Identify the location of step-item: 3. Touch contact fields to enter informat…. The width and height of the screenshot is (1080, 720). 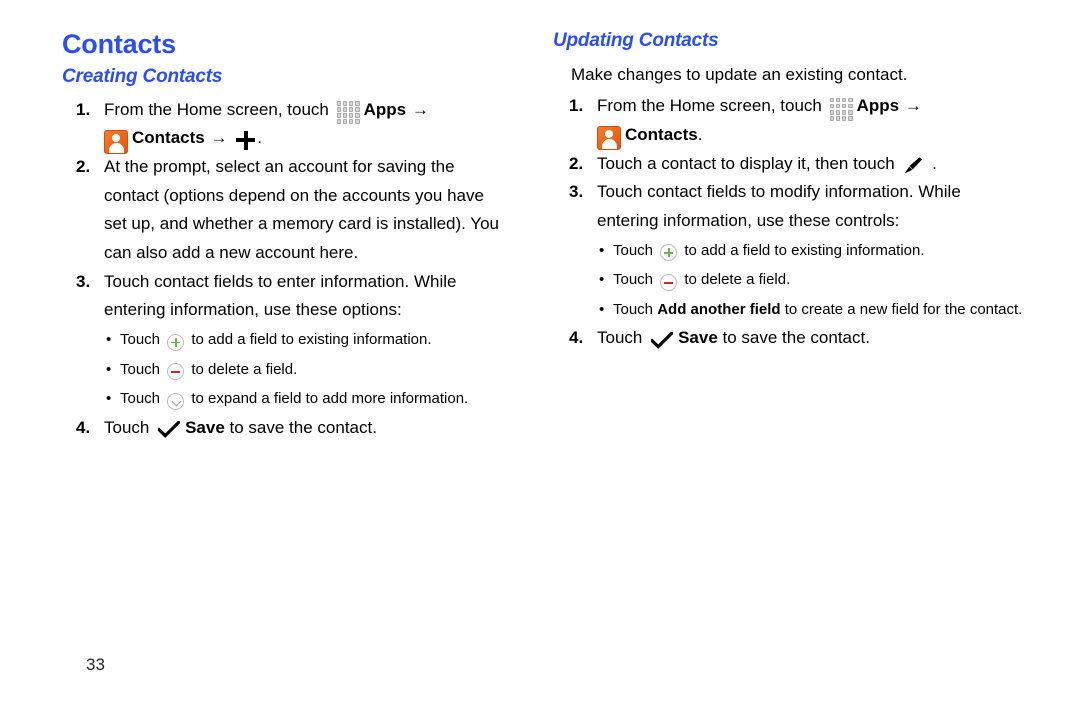
(283, 341).